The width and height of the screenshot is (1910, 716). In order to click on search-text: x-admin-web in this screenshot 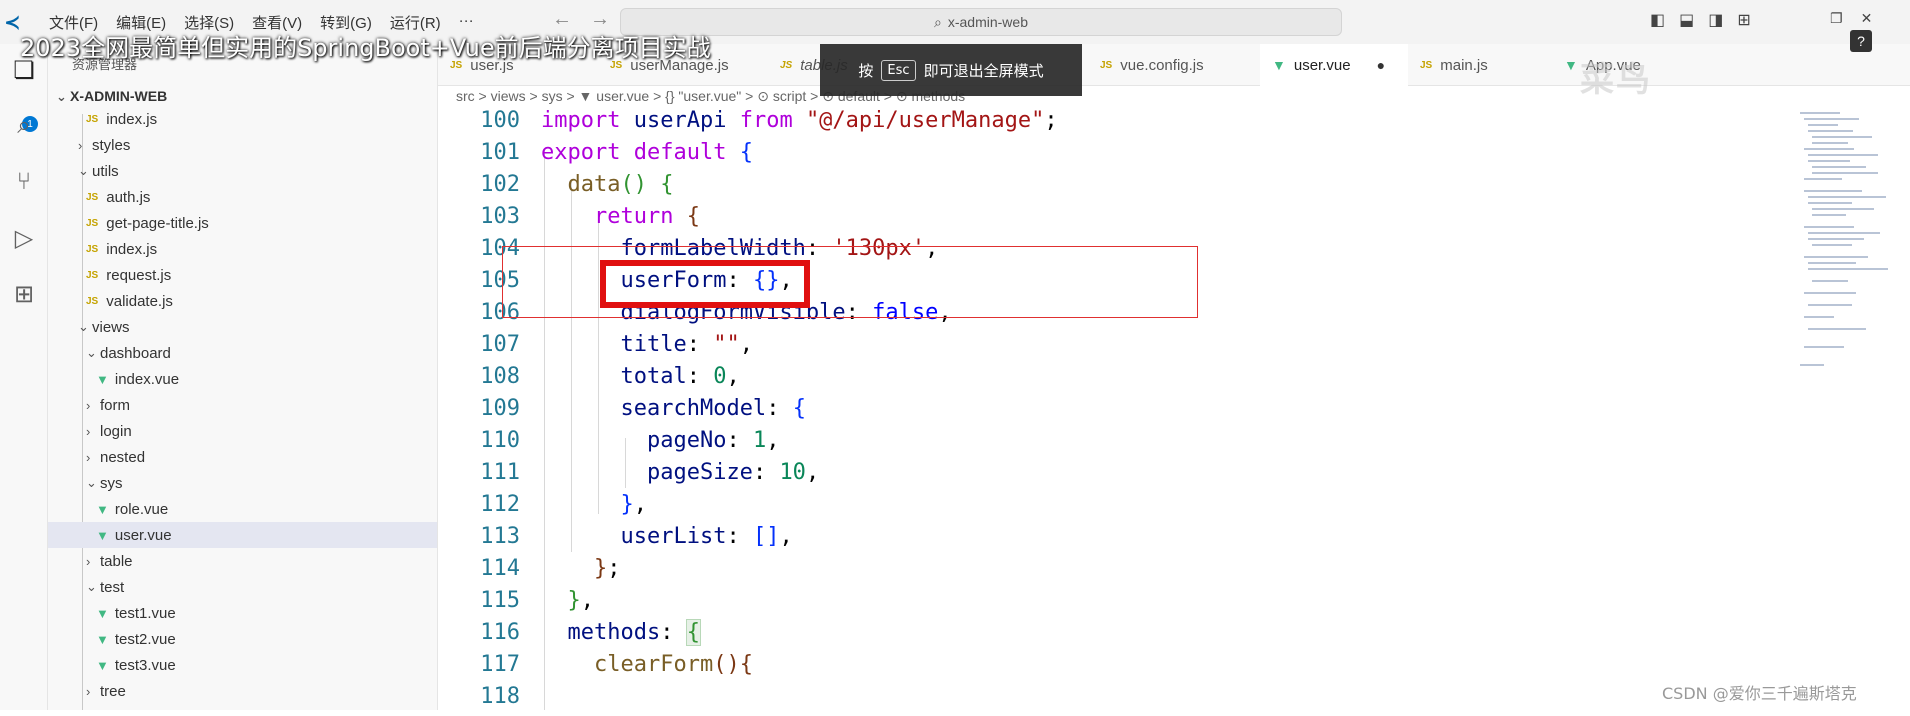, I will do `click(987, 22)`.